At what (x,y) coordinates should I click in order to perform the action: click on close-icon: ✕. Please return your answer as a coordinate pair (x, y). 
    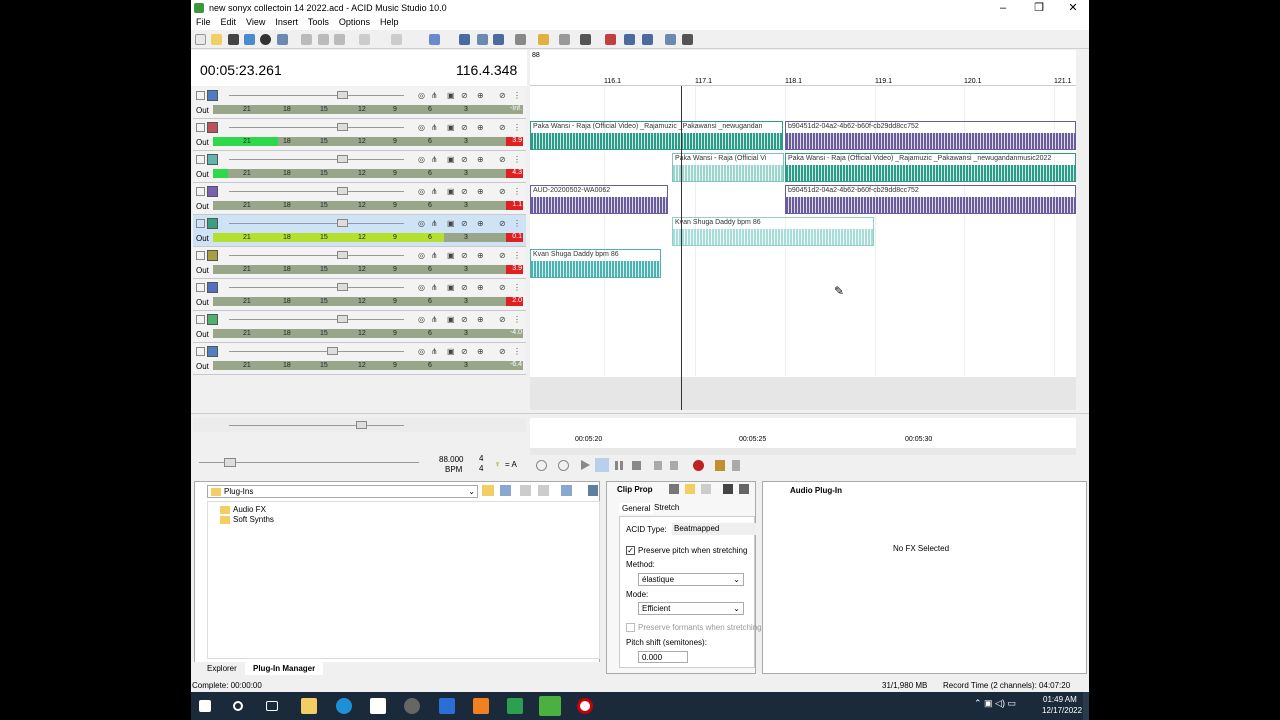
    Looking at the image, I should click on (1073, 8).